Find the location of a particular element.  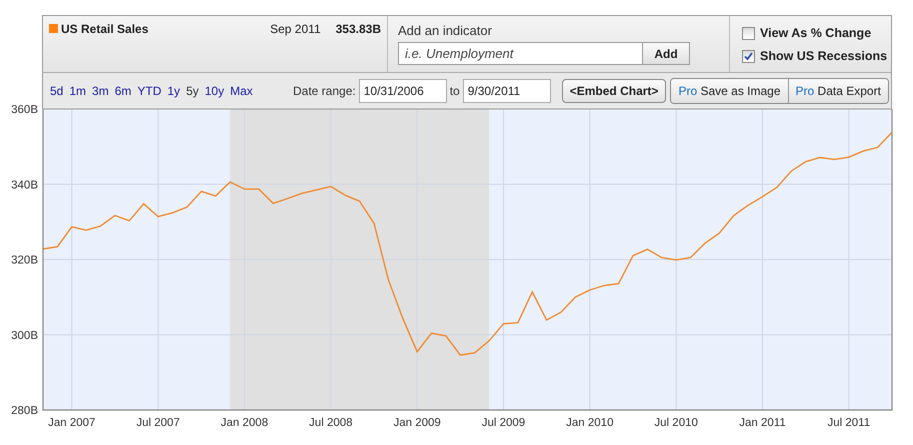

pro-button: Pro Save as Image is located at coordinates (729, 91).